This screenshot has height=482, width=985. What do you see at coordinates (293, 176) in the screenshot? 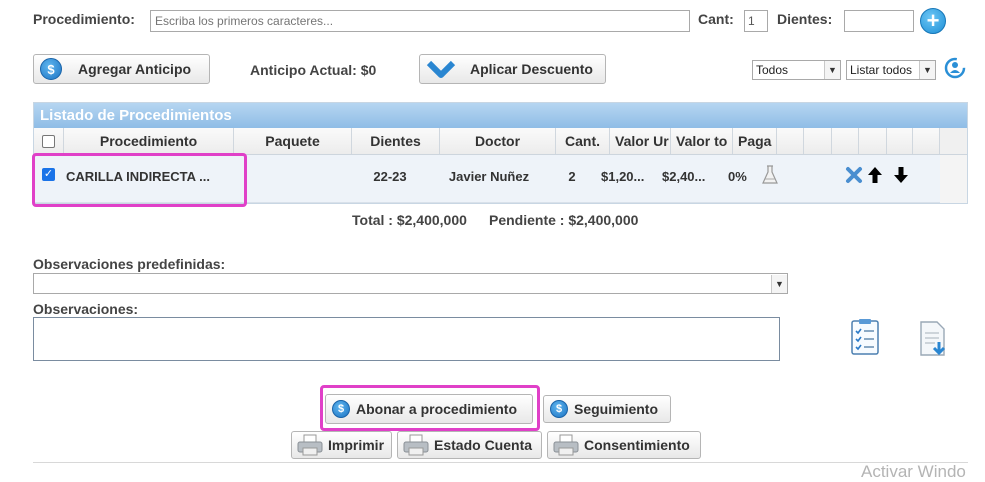
I see `cell-paquete` at bounding box center [293, 176].